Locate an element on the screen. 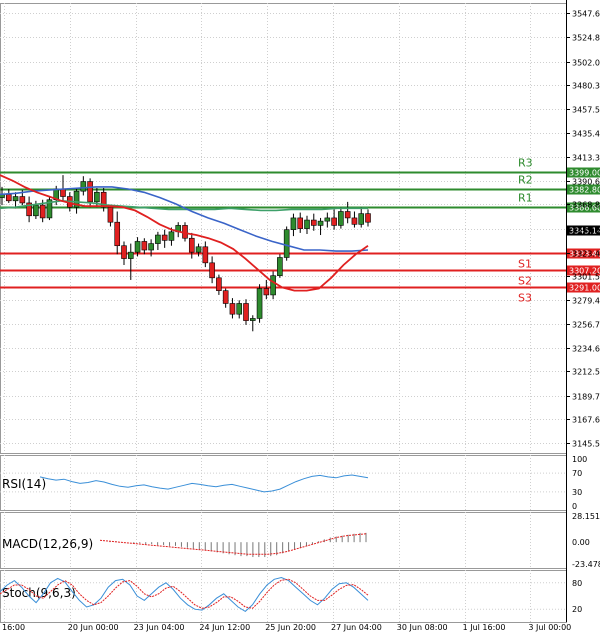 The image size is (600, 634). time-tick-label: 16:00 is located at coordinates (13, 627).